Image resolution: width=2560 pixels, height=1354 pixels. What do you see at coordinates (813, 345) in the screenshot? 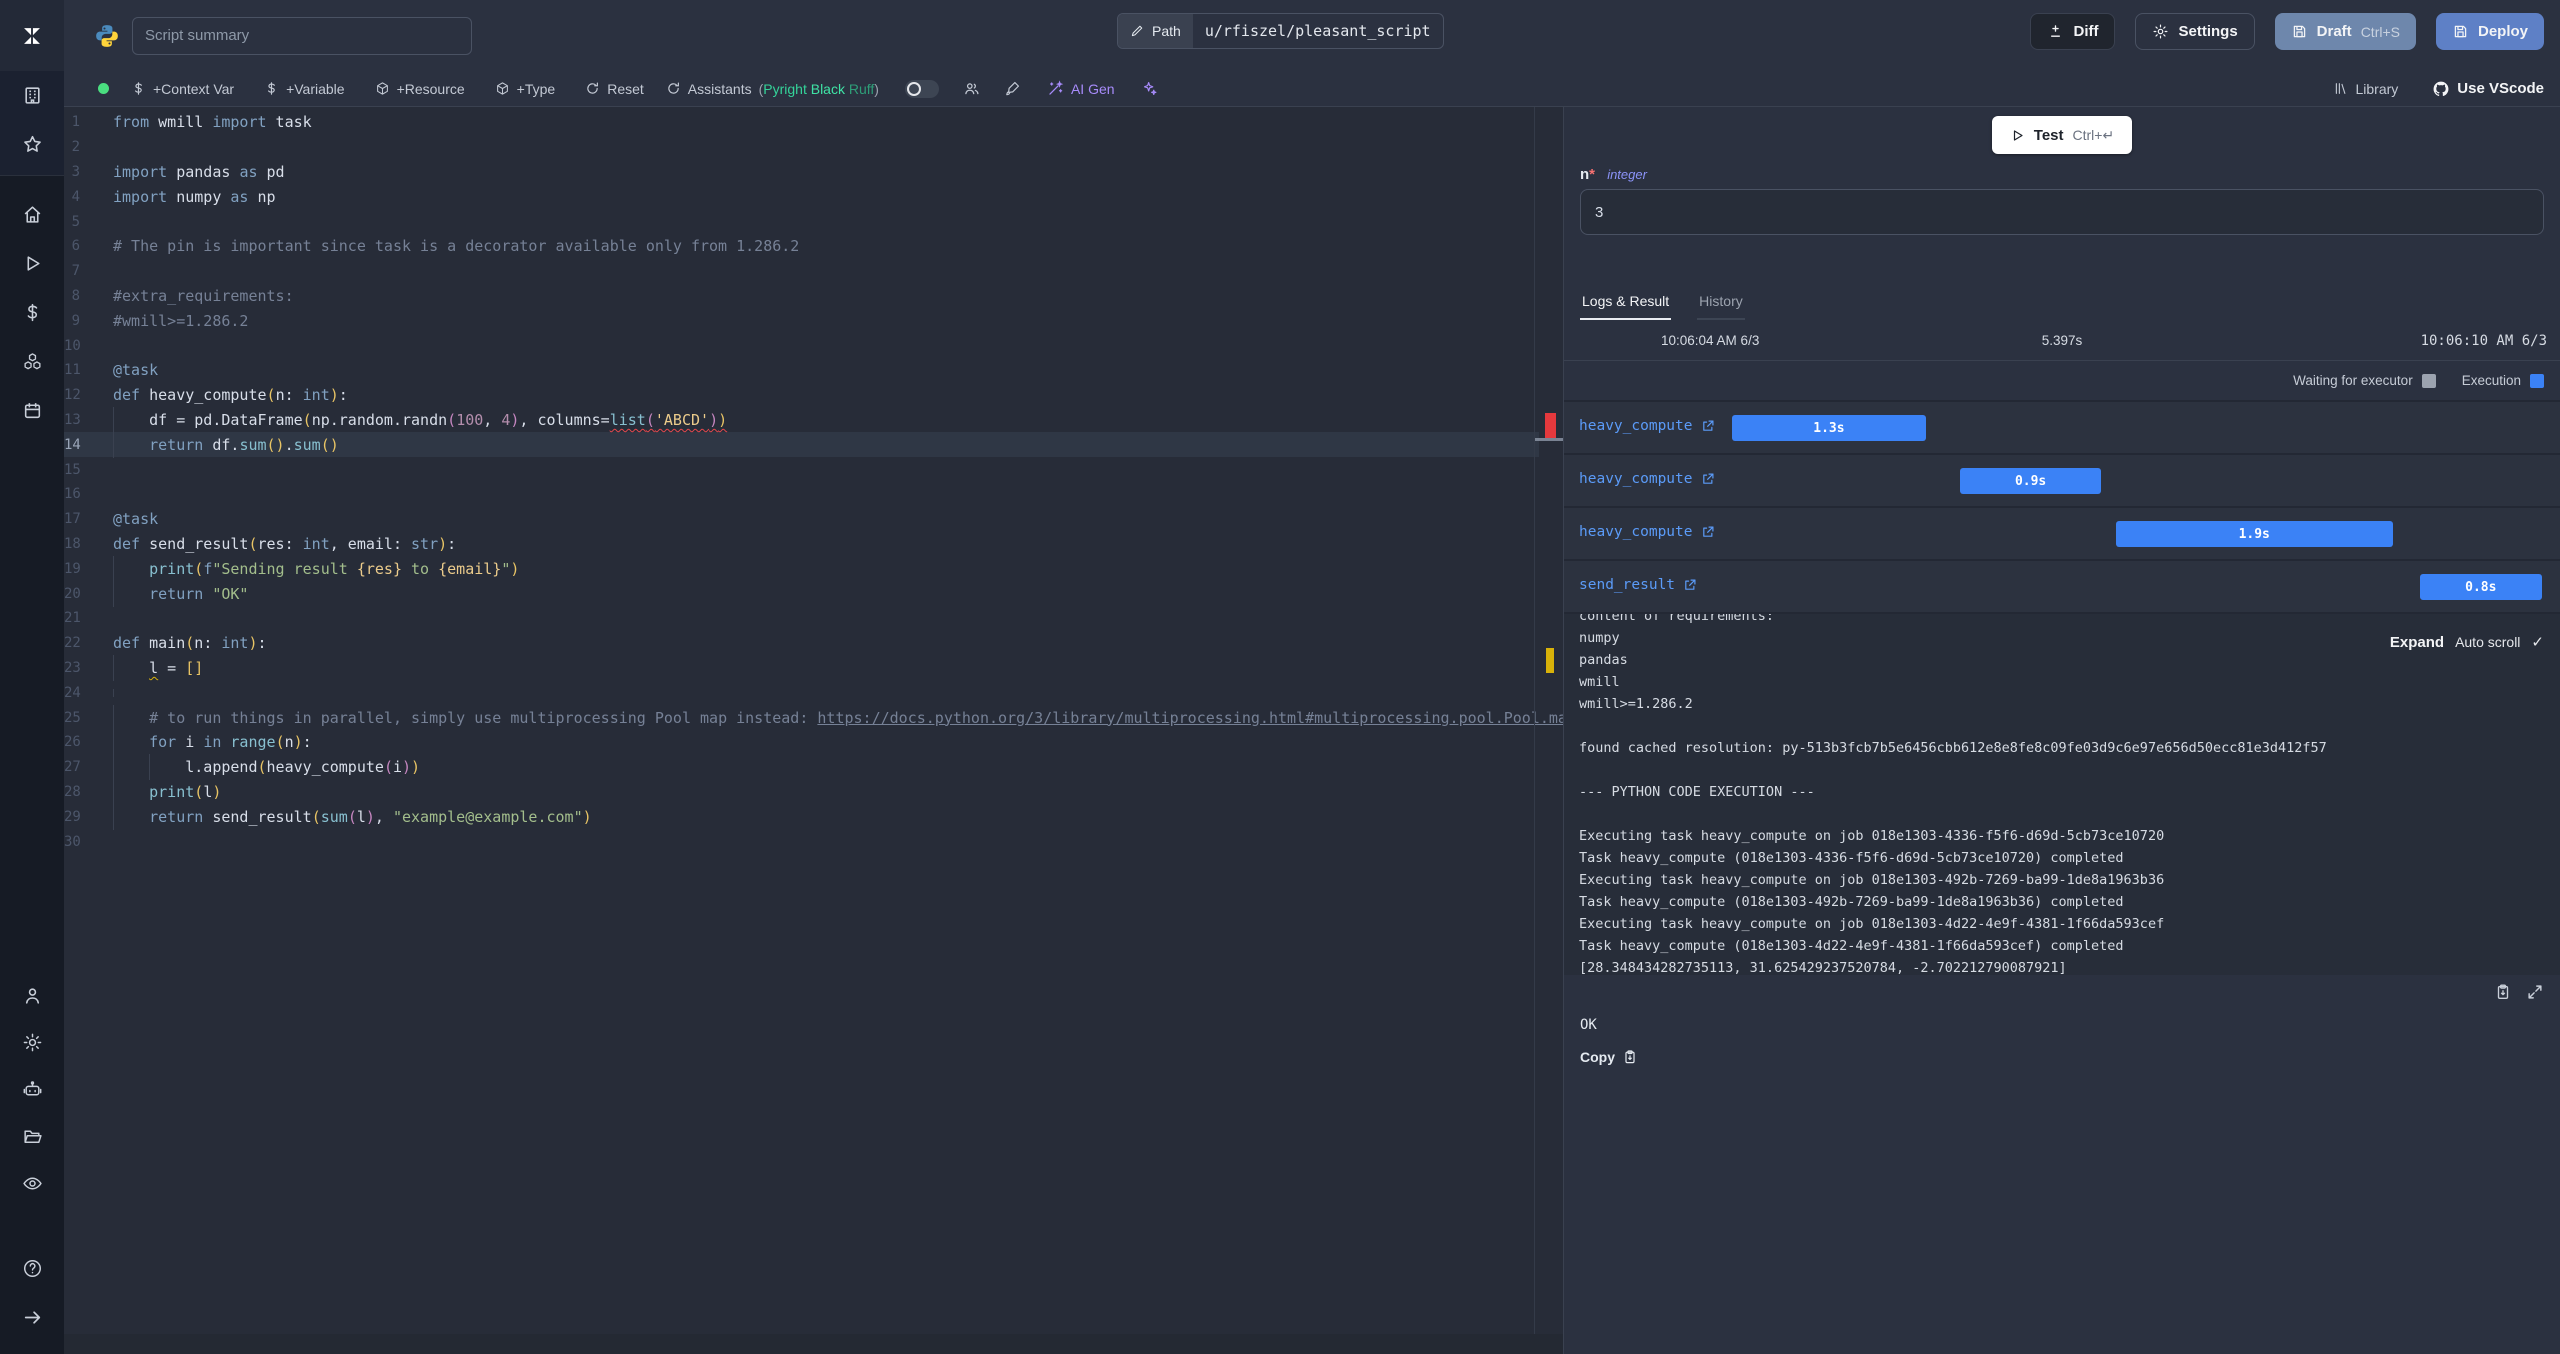
I see `code-line: 10` at bounding box center [813, 345].